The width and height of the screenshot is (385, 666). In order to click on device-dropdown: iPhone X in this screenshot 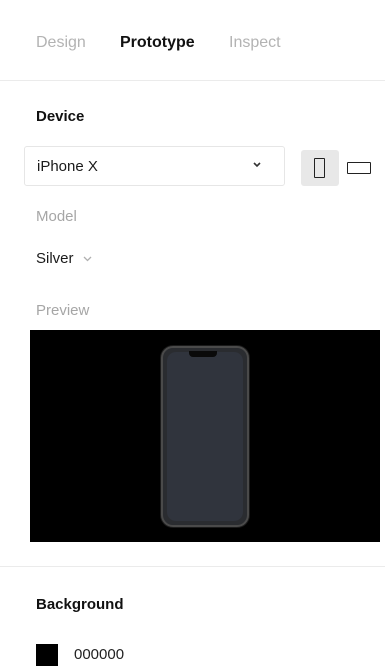, I will do `click(154, 166)`.